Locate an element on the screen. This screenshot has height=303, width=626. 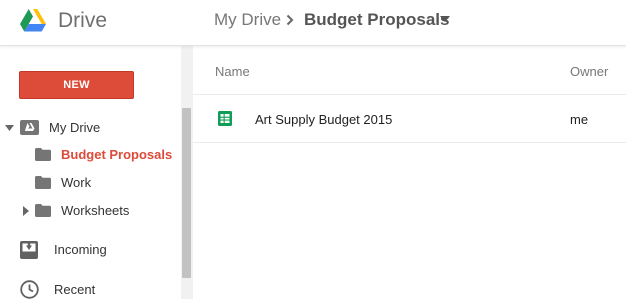
new-button: NEW is located at coordinates (76, 85).